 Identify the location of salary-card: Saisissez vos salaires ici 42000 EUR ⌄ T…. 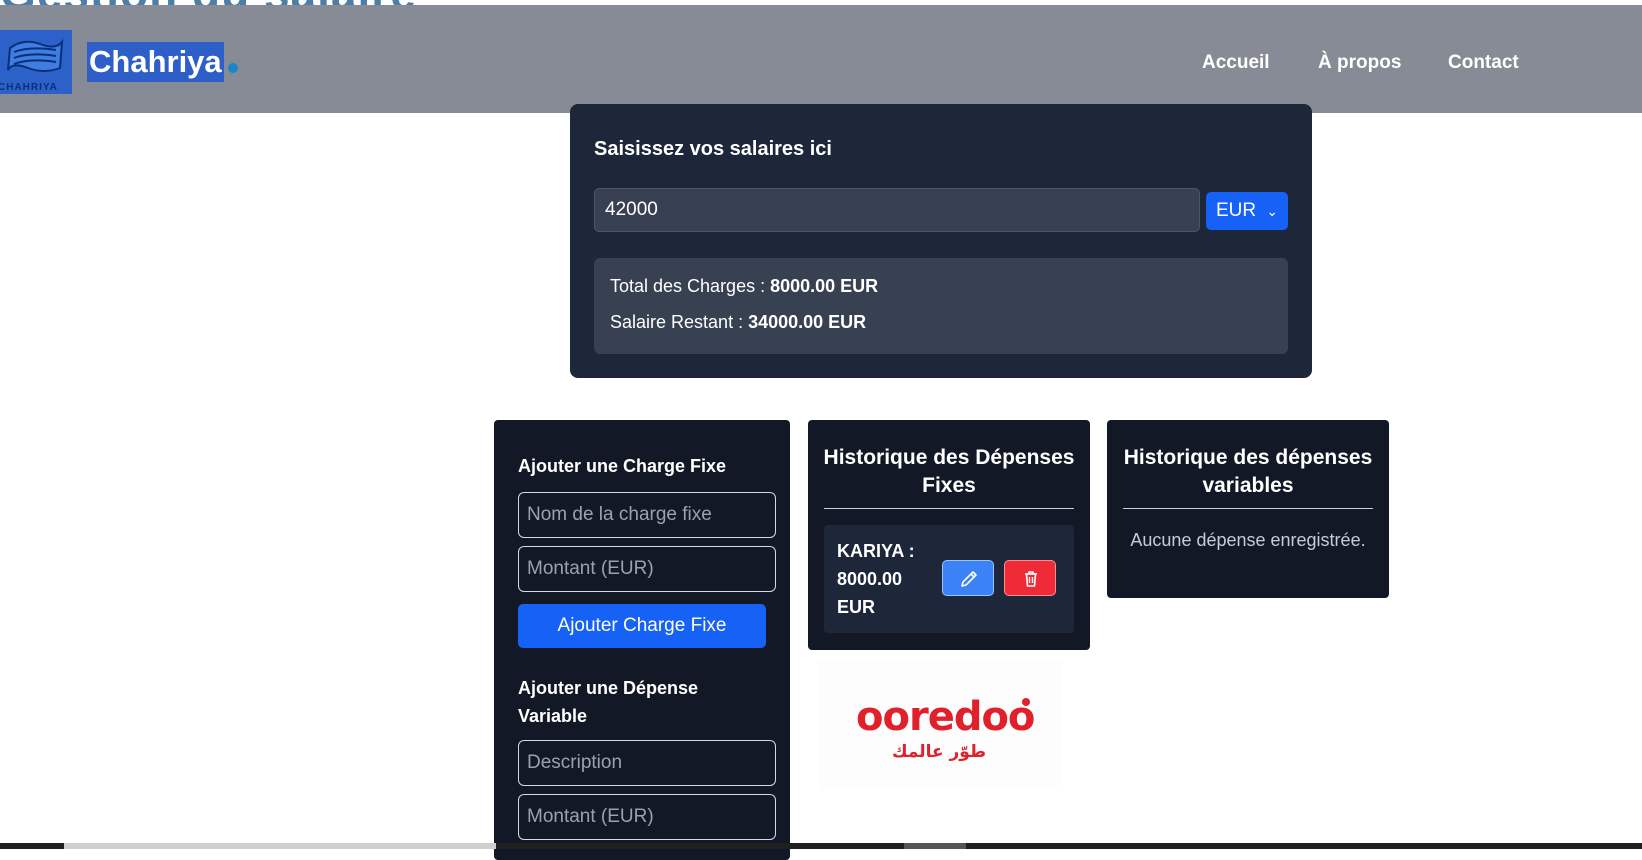
(941, 241).